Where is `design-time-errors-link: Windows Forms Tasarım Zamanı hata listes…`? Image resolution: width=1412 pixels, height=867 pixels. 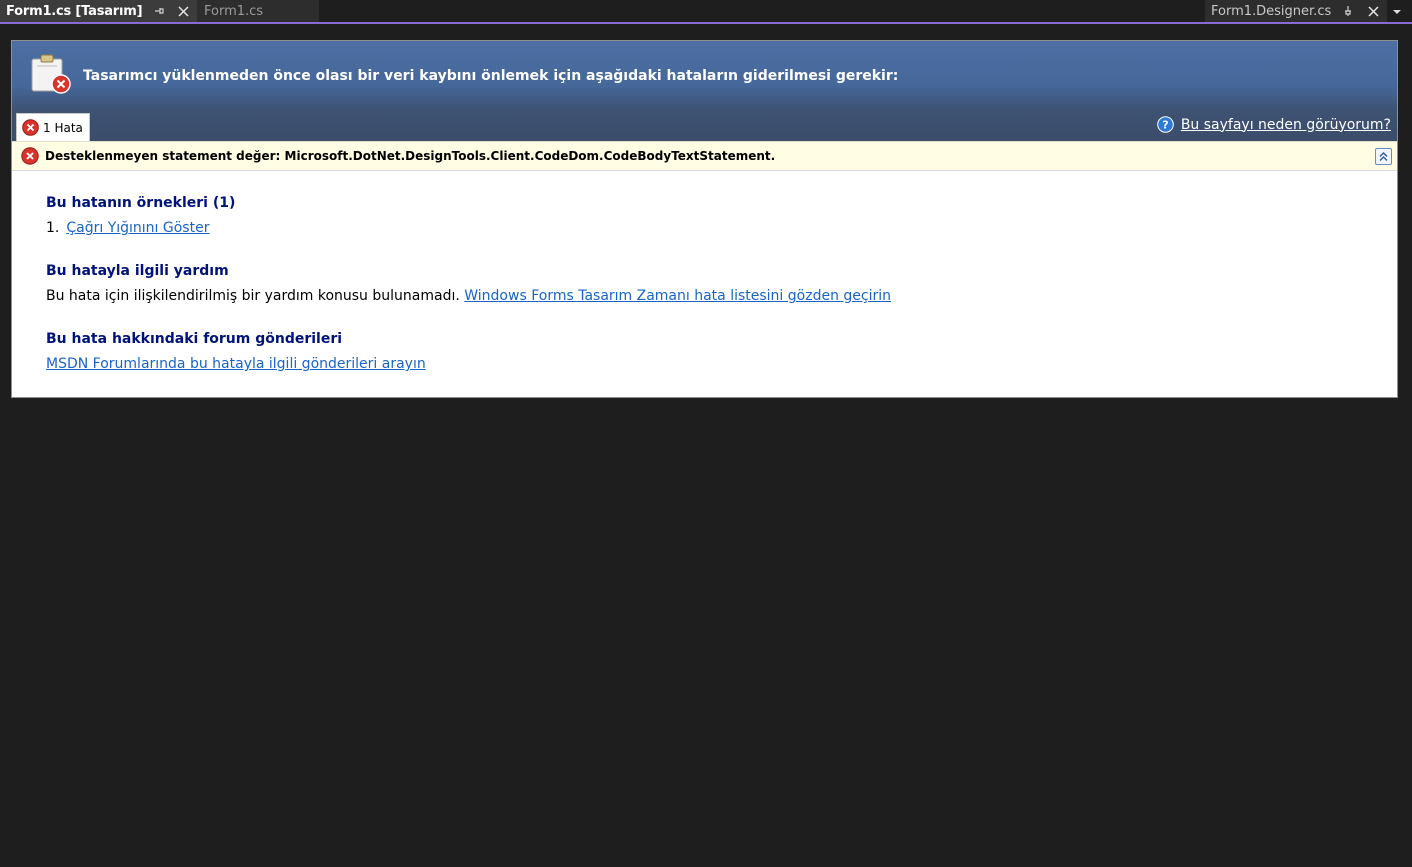 design-time-errors-link: Windows Forms Tasarım Zamanı hata listes… is located at coordinates (677, 296).